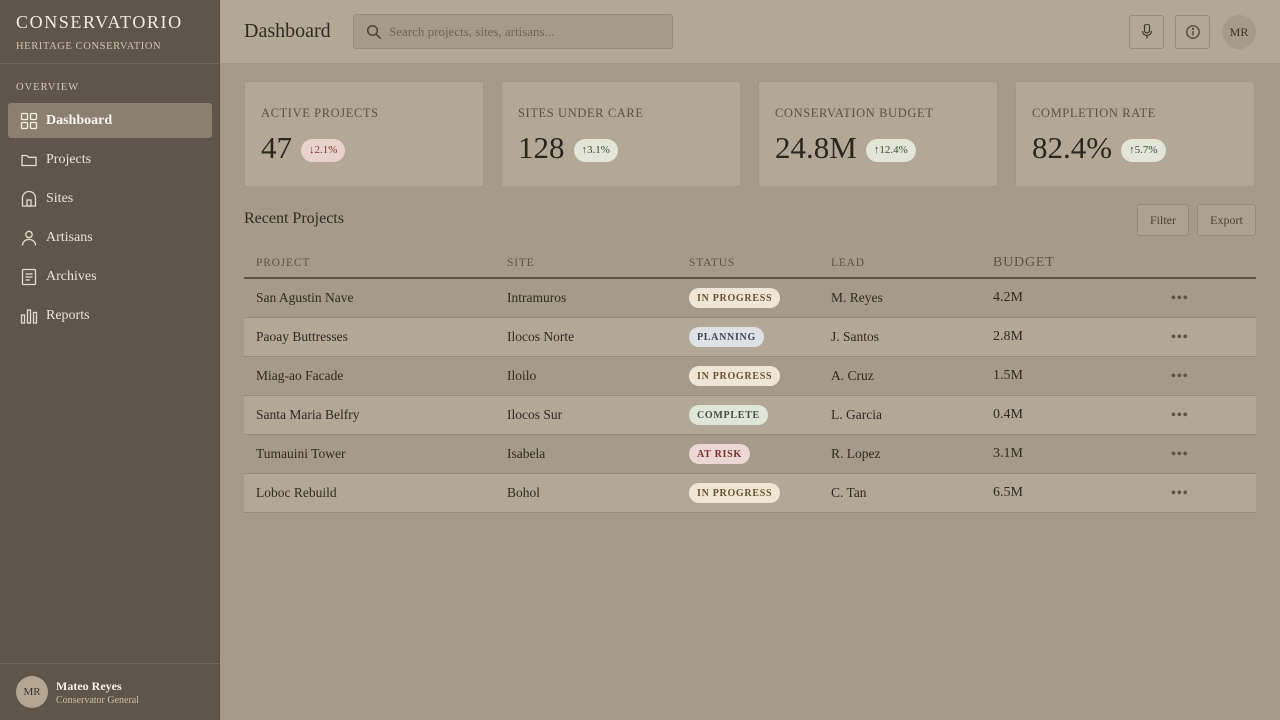 The width and height of the screenshot is (1280, 720). Describe the element at coordinates (524, 31) in the screenshot. I see `search-input` at that location.